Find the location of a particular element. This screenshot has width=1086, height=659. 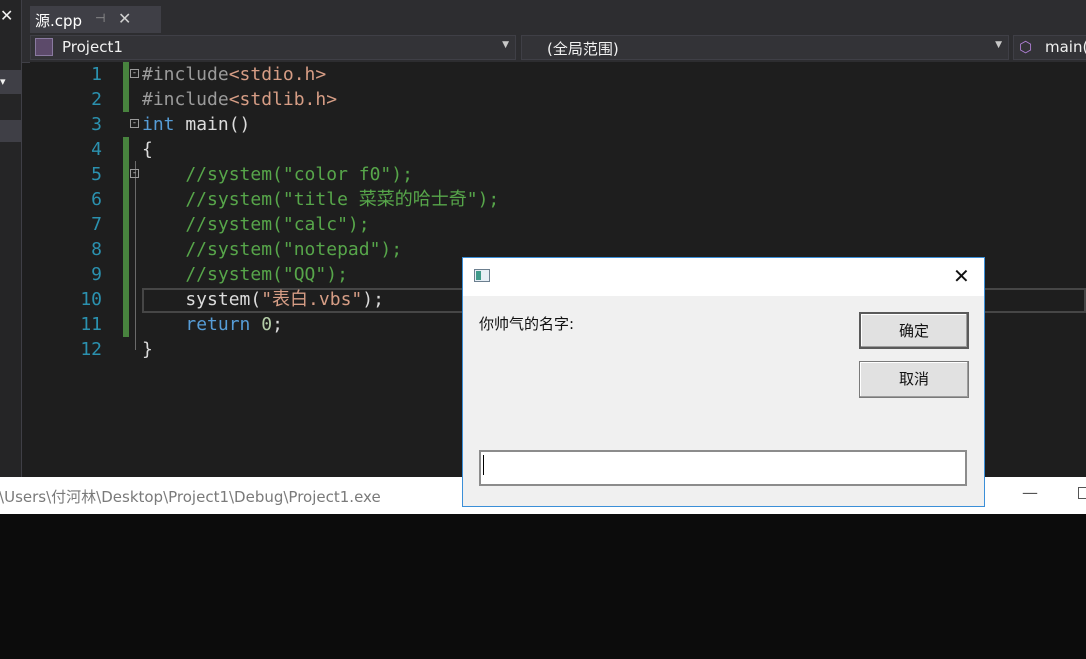

code-text: system("表白.vbs"); is located at coordinates (263, 299).